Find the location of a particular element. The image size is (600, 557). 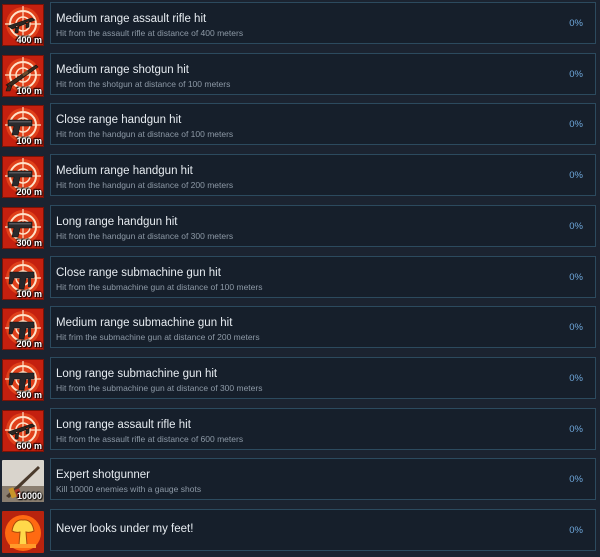

submachine-gun-target-icon: 100 m is located at coordinates (23, 278).